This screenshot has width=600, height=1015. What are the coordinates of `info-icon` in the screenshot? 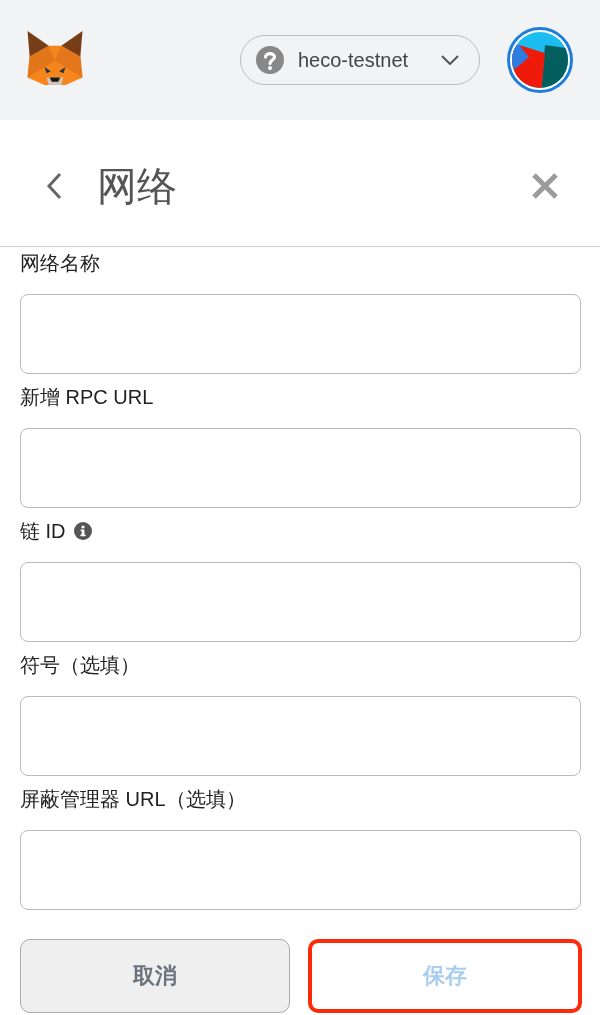 It's located at (82, 531).